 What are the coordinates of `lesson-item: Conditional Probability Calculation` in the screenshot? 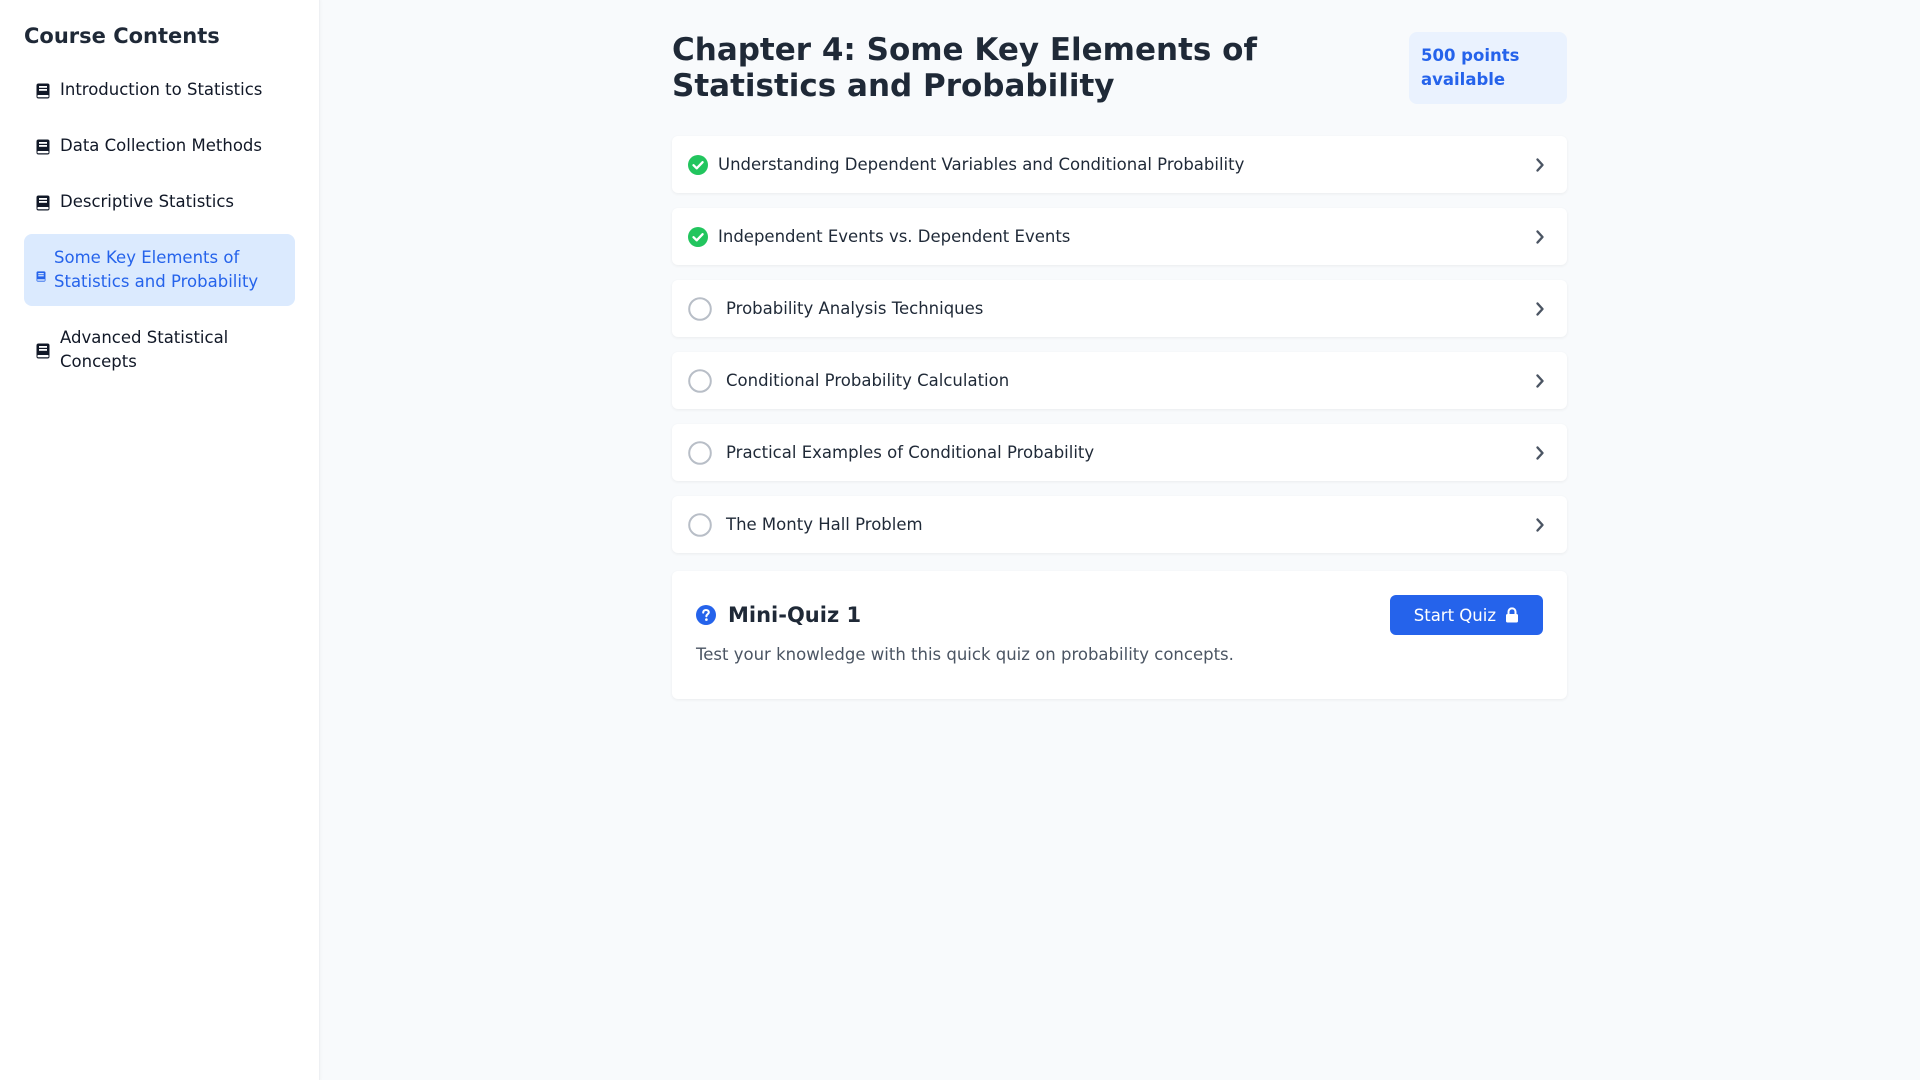 It's located at (1119, 380).